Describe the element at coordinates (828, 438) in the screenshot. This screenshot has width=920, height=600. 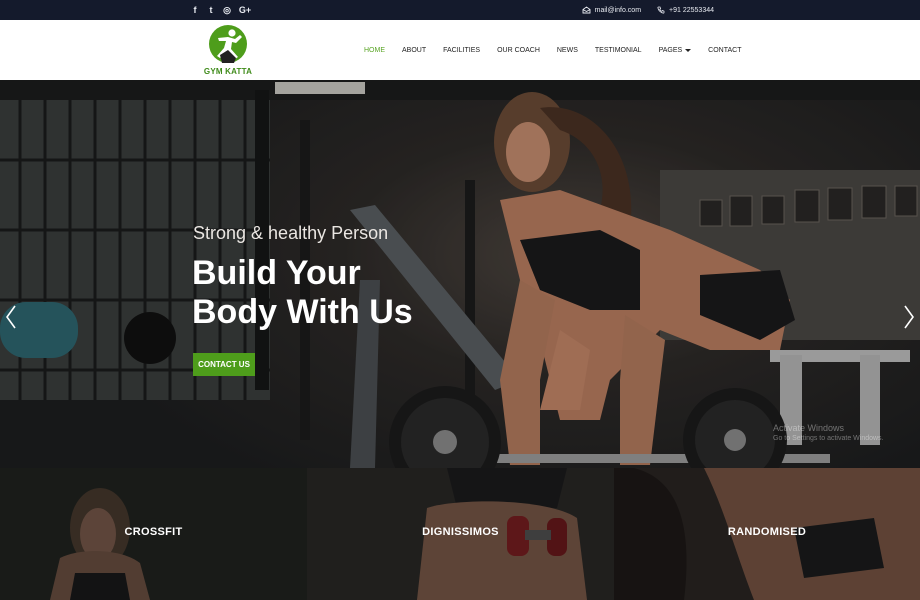
I see `watermark-line-2: Go to Settings to activate Windows.` at that location.